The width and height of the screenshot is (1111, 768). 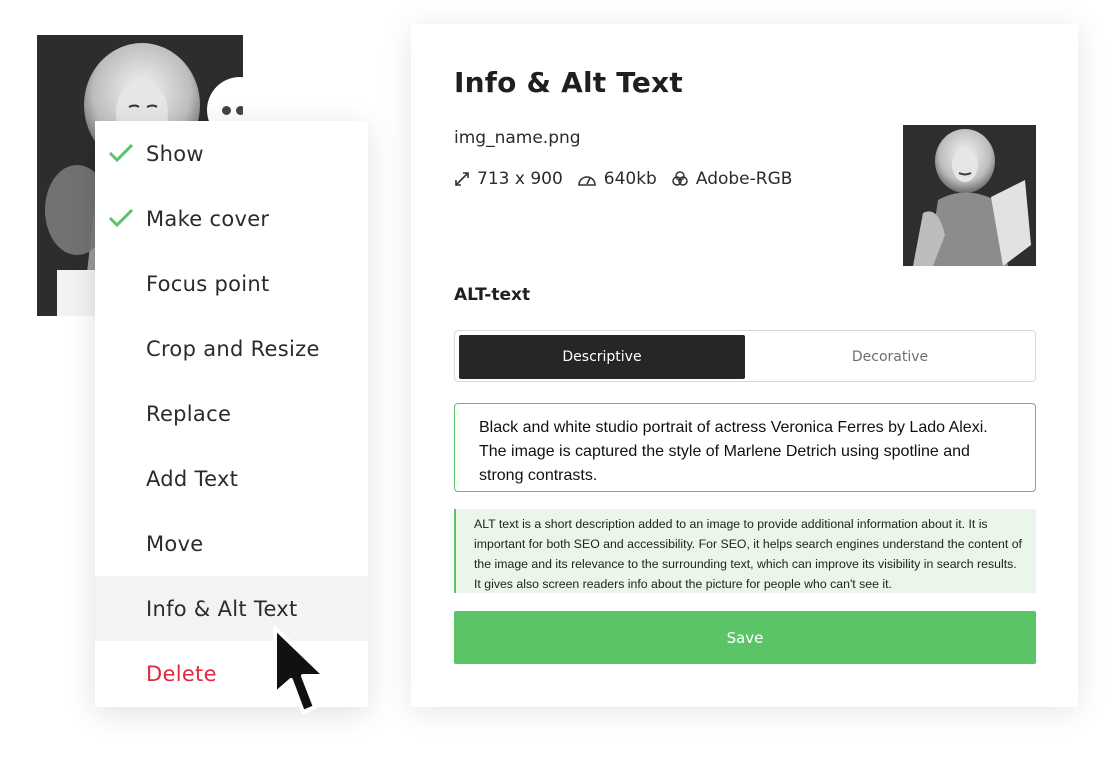 What do you see at coordinates (492, 295) in the screenshot?
I see `alt-text-label: ALT-text` at bounding box center [492, 295].